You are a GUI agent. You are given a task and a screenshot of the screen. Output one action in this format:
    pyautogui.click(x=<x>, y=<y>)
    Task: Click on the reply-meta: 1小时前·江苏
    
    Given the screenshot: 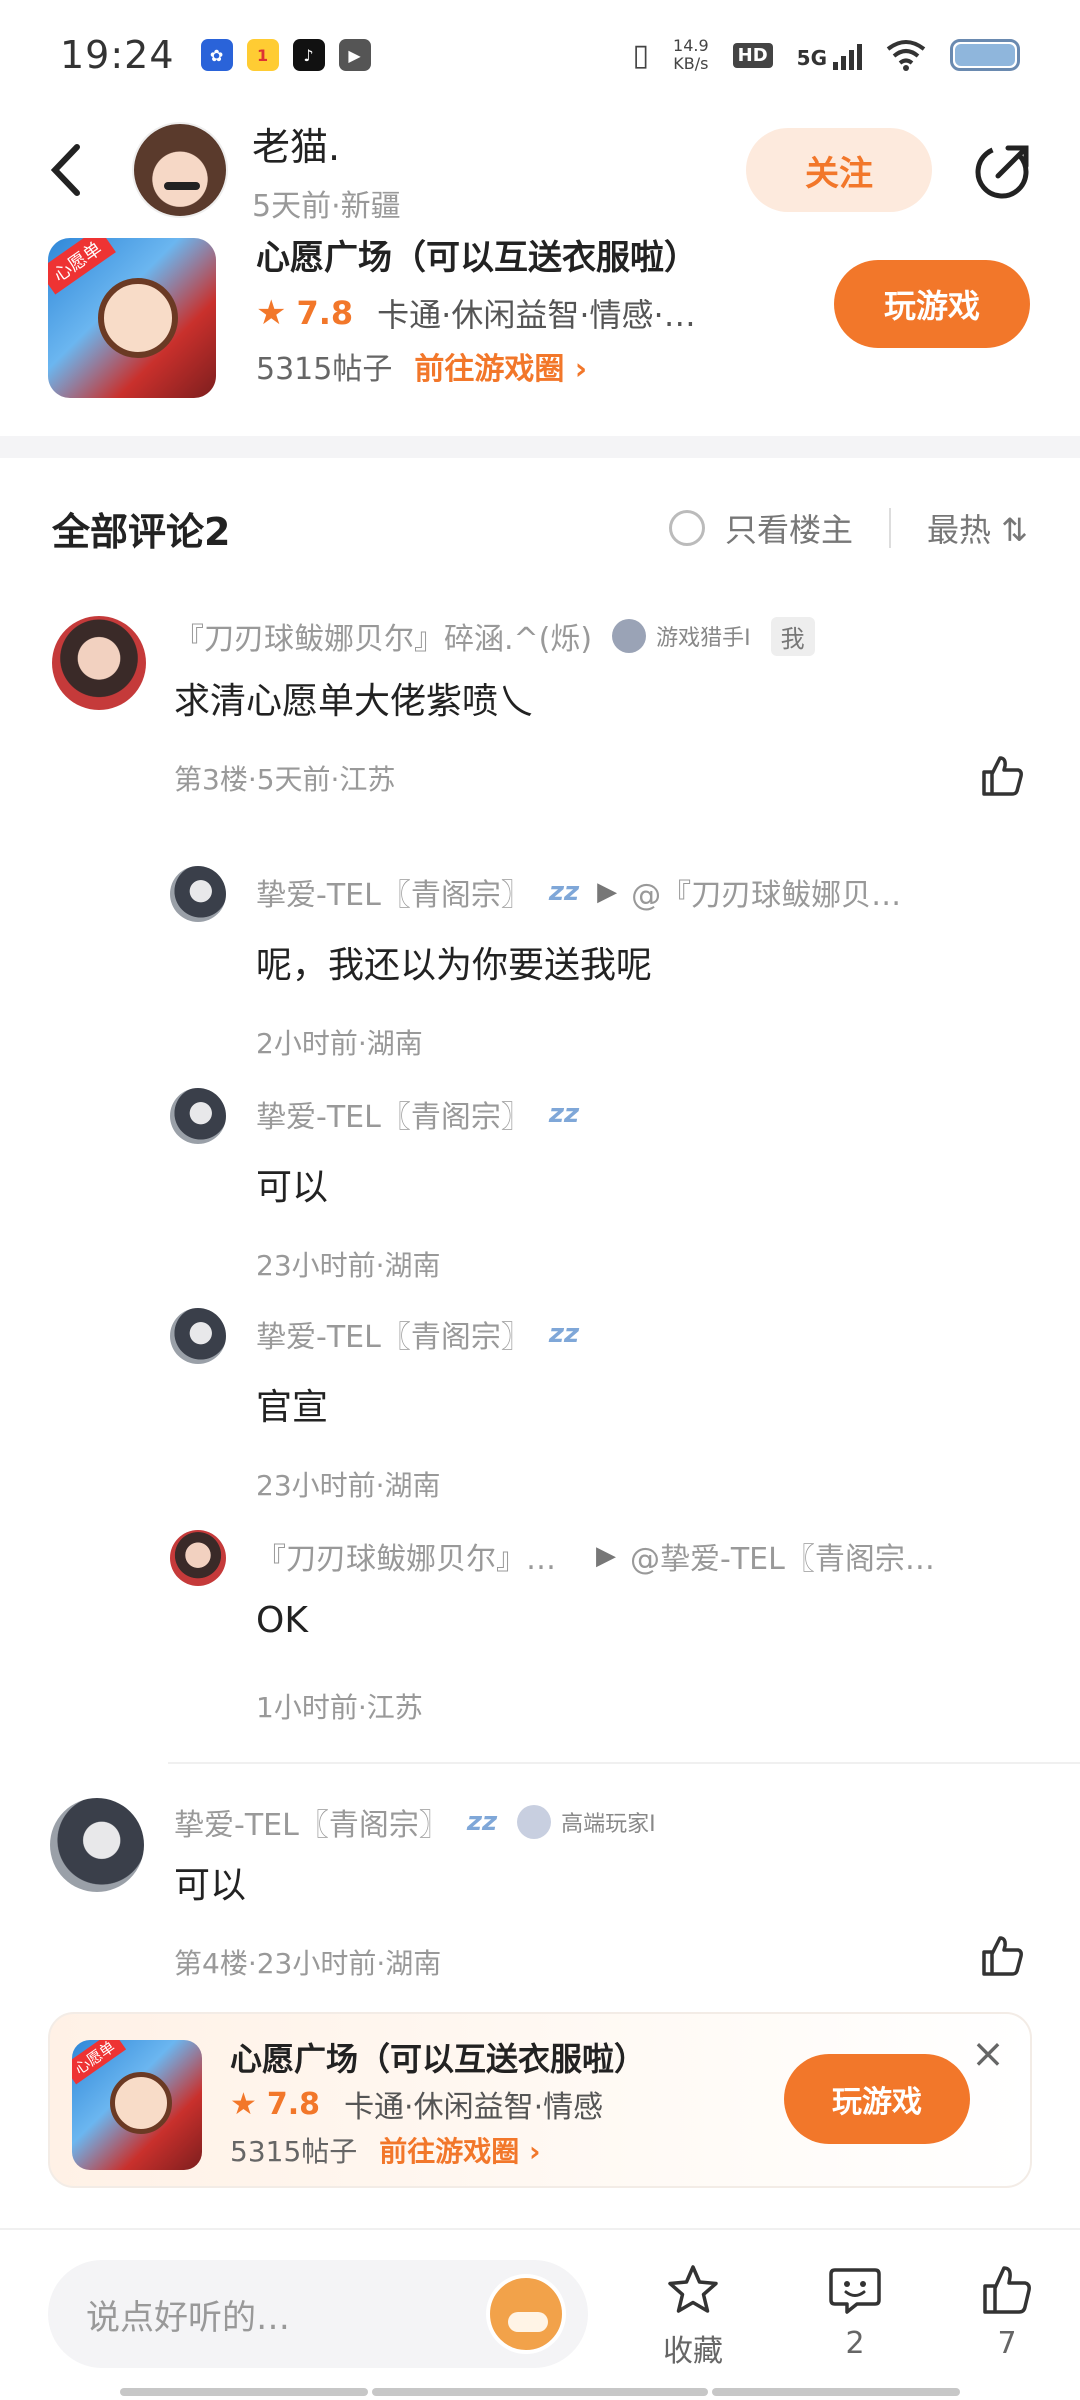 What is the action you would take?
    pyautogui.click(x=339, y=1707)
    